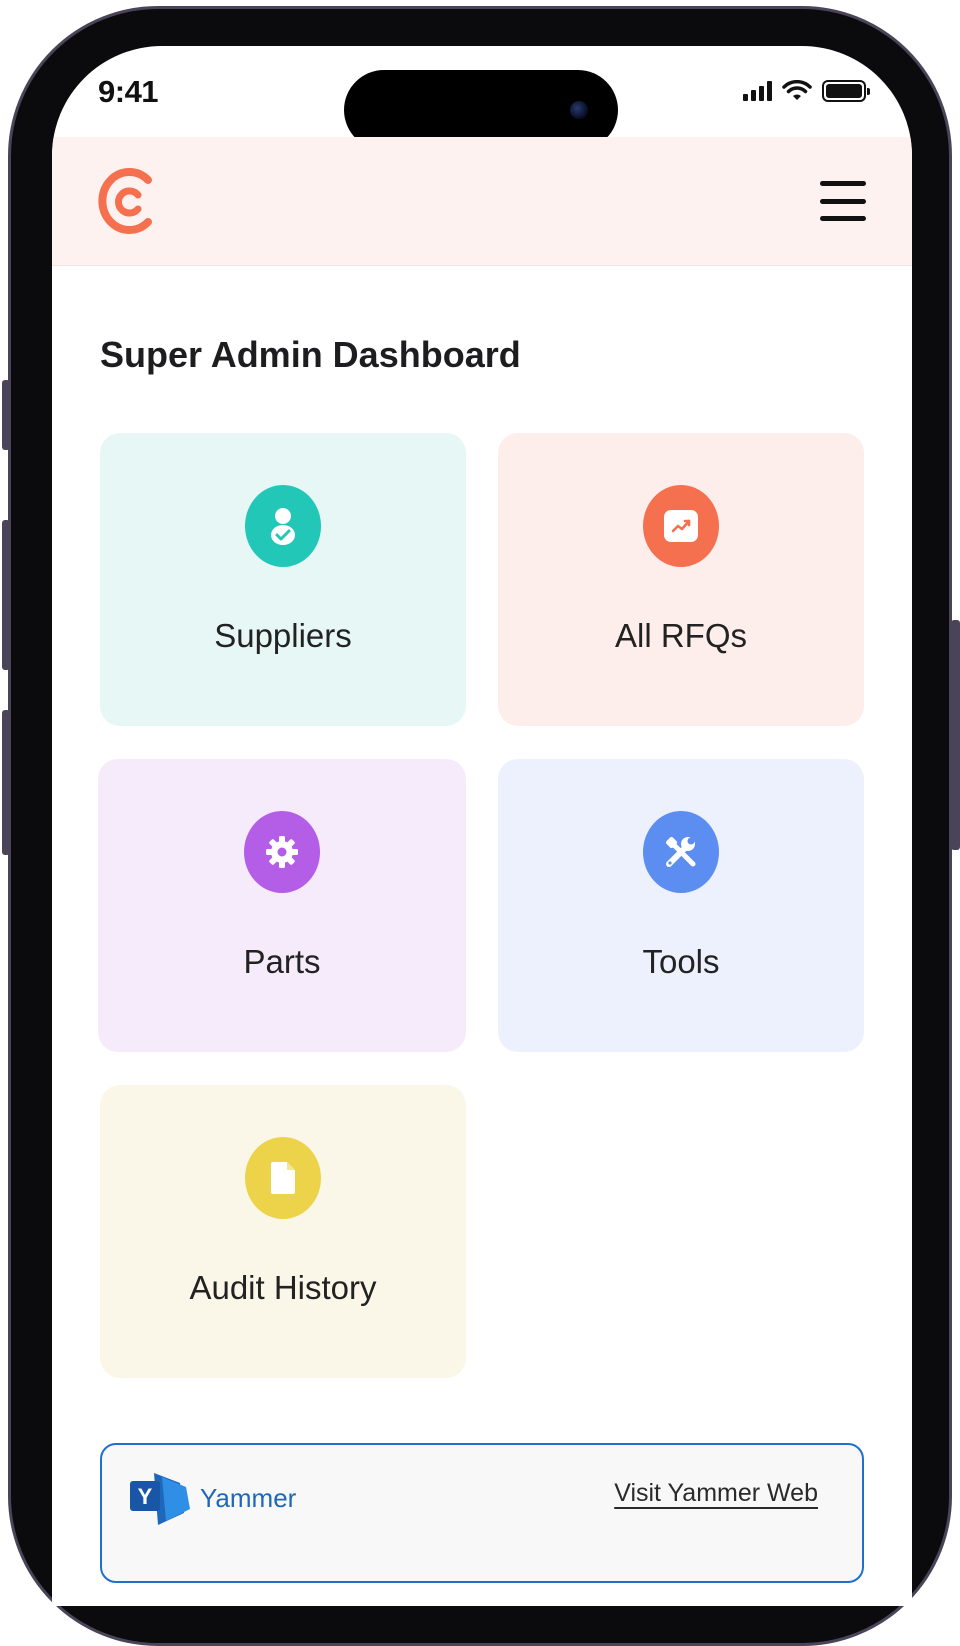 The width and height of the screenshot is (960, 1646). Describe the element at coordinates (681, 635) in the screenshot. I see `card-label: All RFQs` at that location.